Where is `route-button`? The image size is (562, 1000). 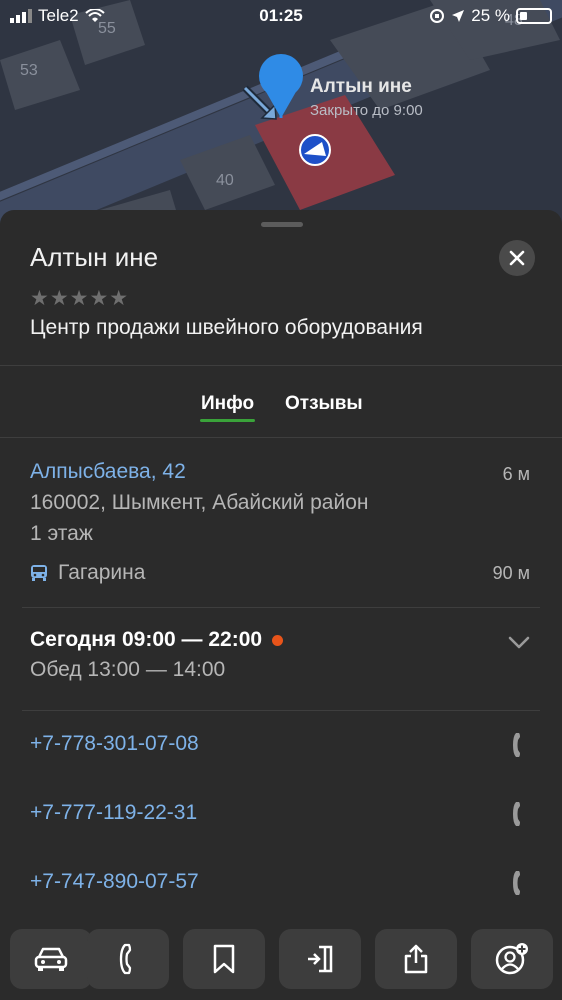
route-button is located at coordinates (51, 959).